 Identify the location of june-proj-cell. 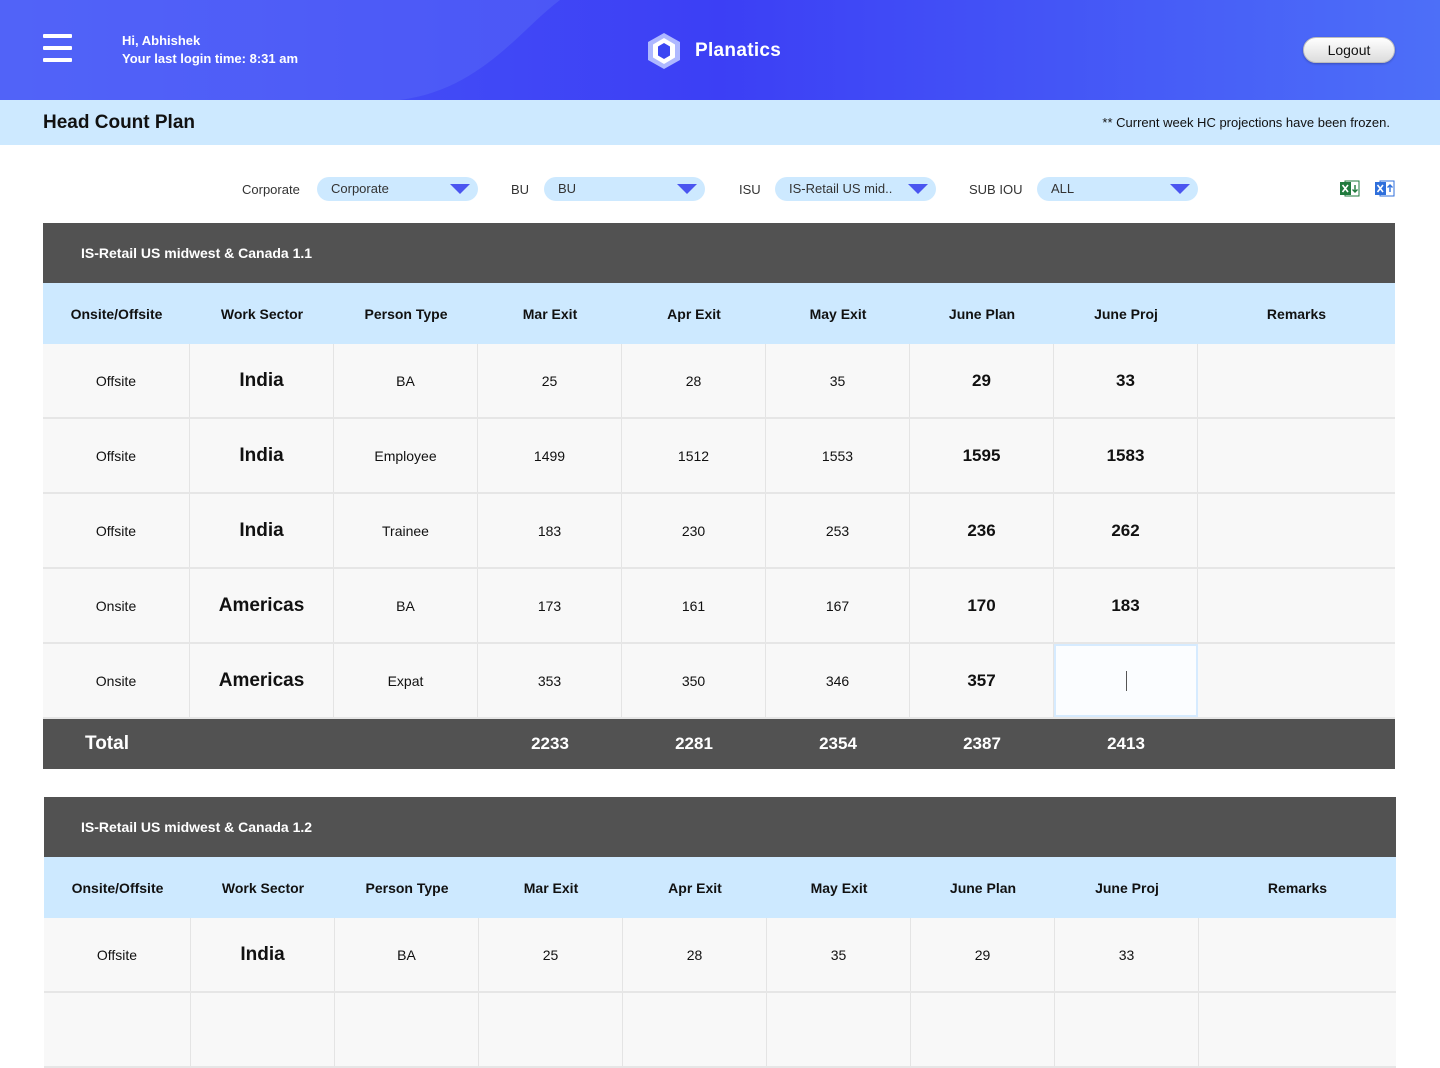
(1127, 1029).